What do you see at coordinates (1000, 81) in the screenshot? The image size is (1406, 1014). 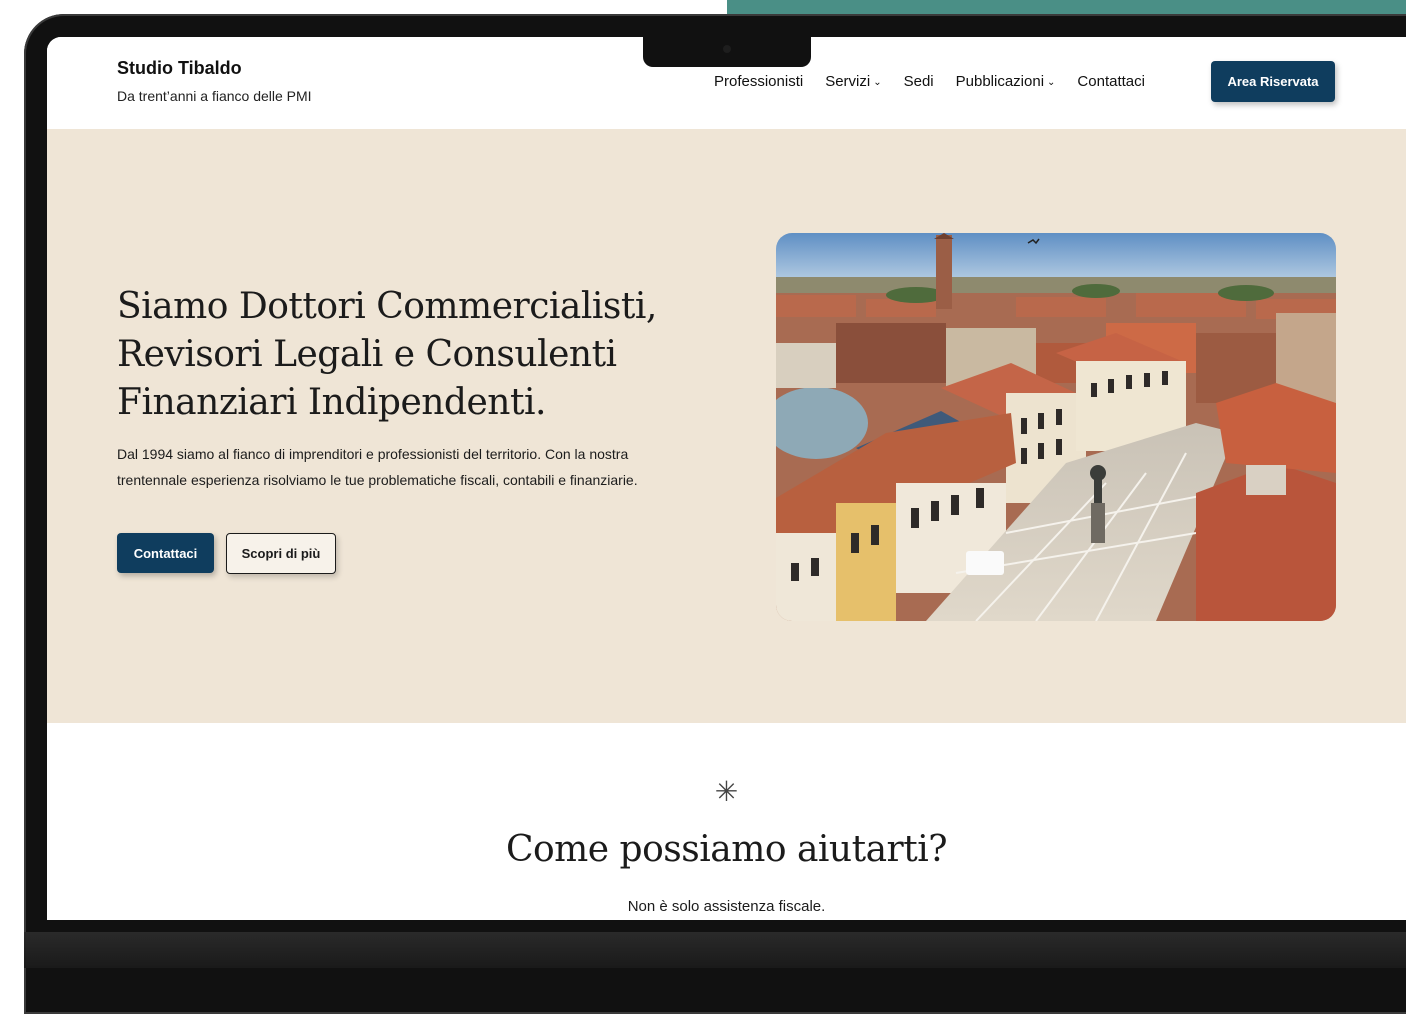 I see `nav-item-label: Pubblicazioni` at bounding box center [1000, 81].